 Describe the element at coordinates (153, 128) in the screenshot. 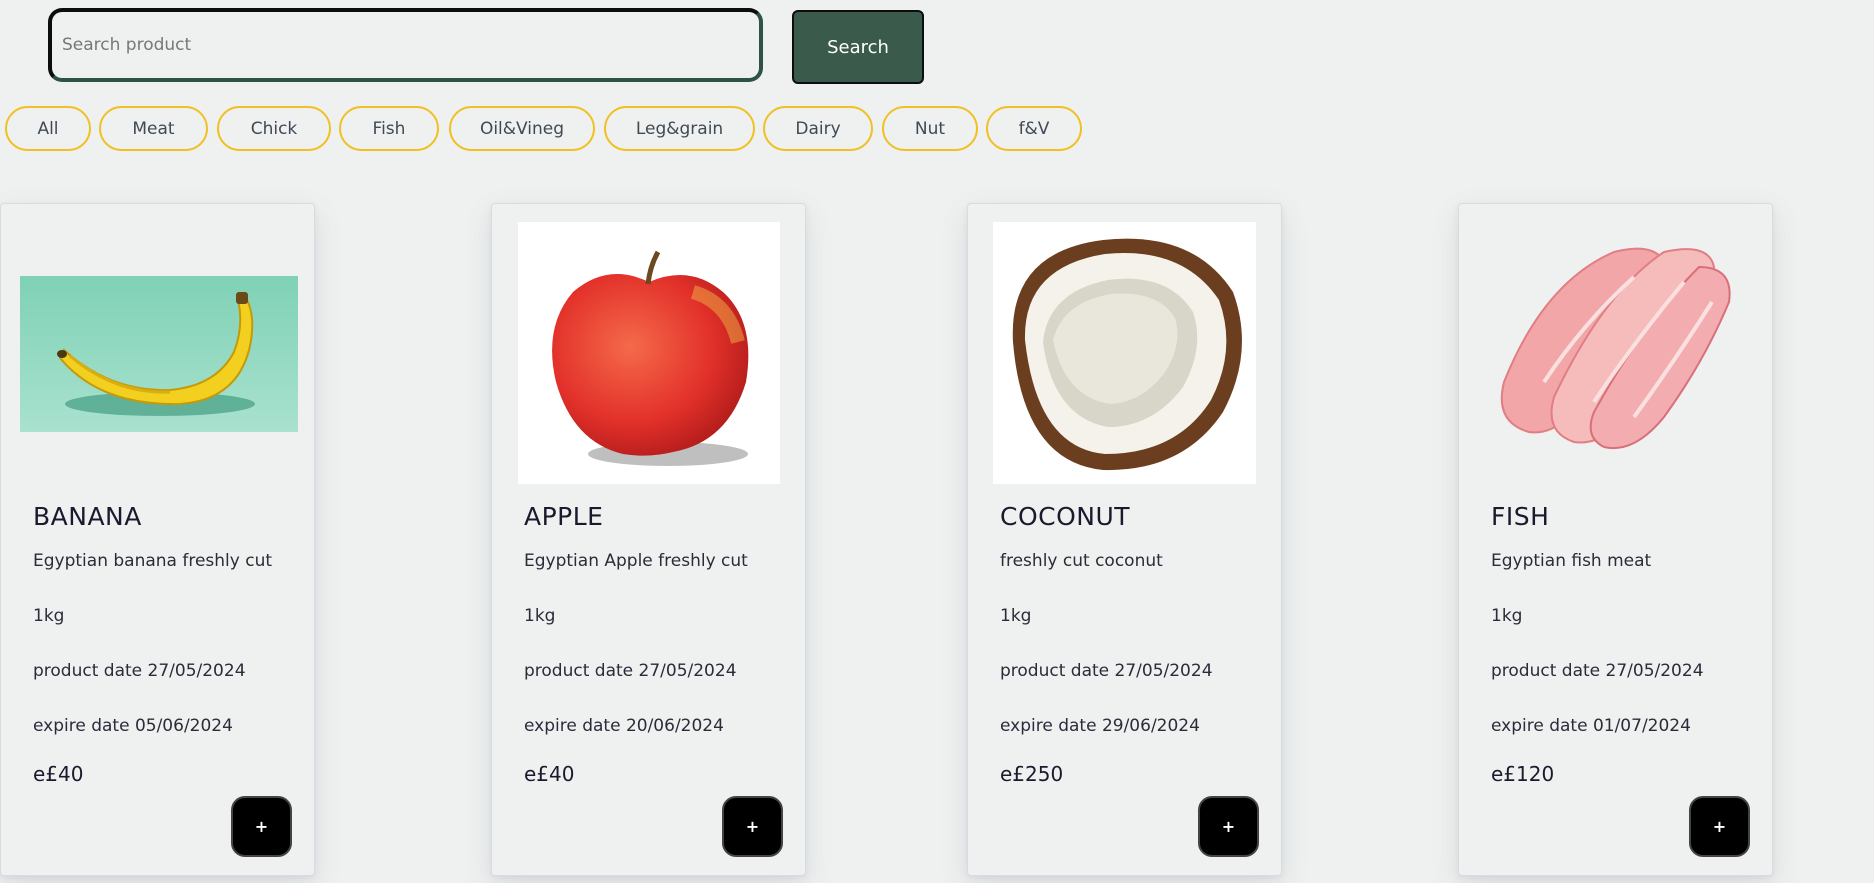

I see `filter-meat: Meat` at that location.